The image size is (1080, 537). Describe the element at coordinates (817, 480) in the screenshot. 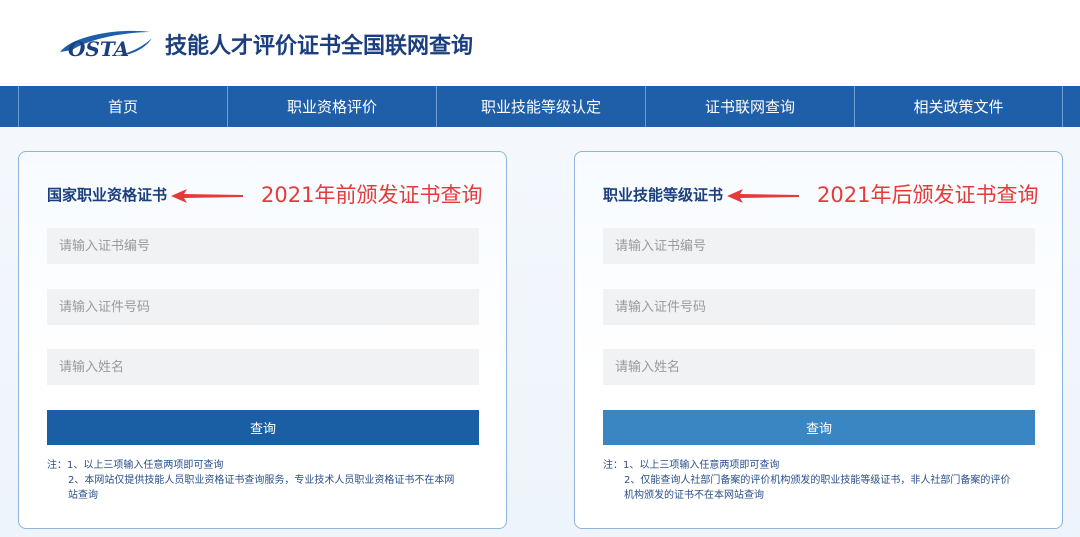

I see `note-line: 2、仅能查询人社部门备案的评价机构颁发的职业技能等级证书，非人社部门备案的评价` at that location.